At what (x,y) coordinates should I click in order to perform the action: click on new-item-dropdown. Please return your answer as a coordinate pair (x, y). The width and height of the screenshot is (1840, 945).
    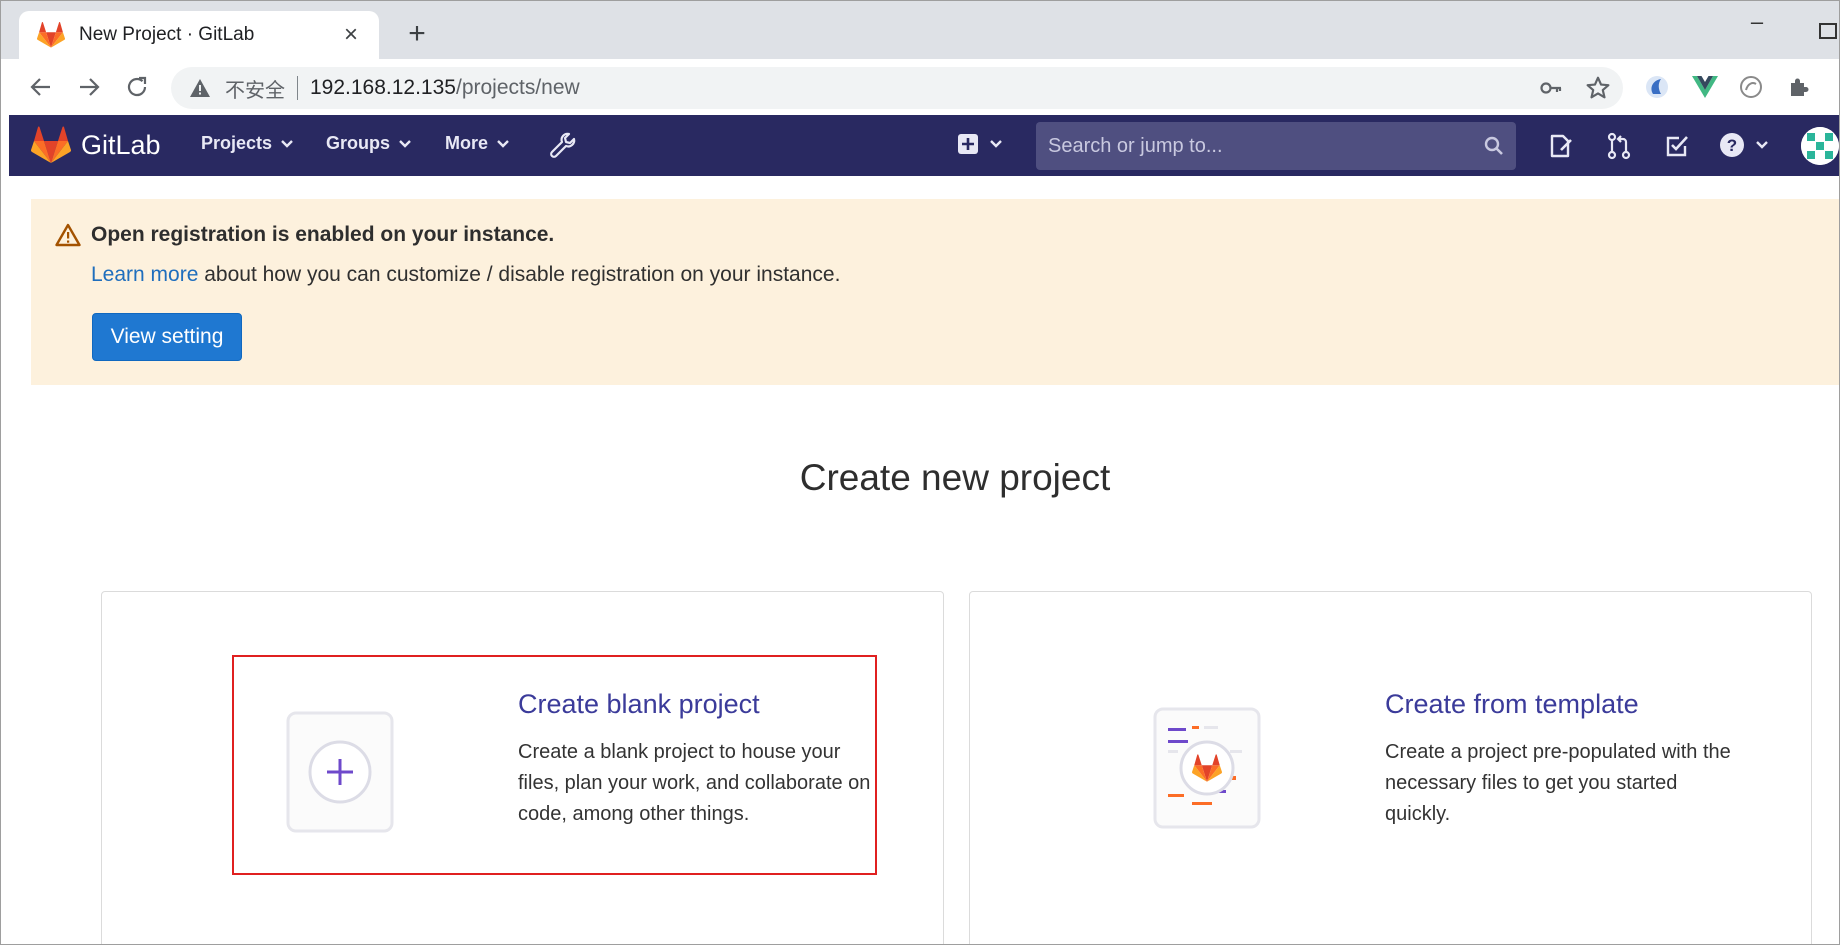
    Looking at the image, I should click on (980, 144).